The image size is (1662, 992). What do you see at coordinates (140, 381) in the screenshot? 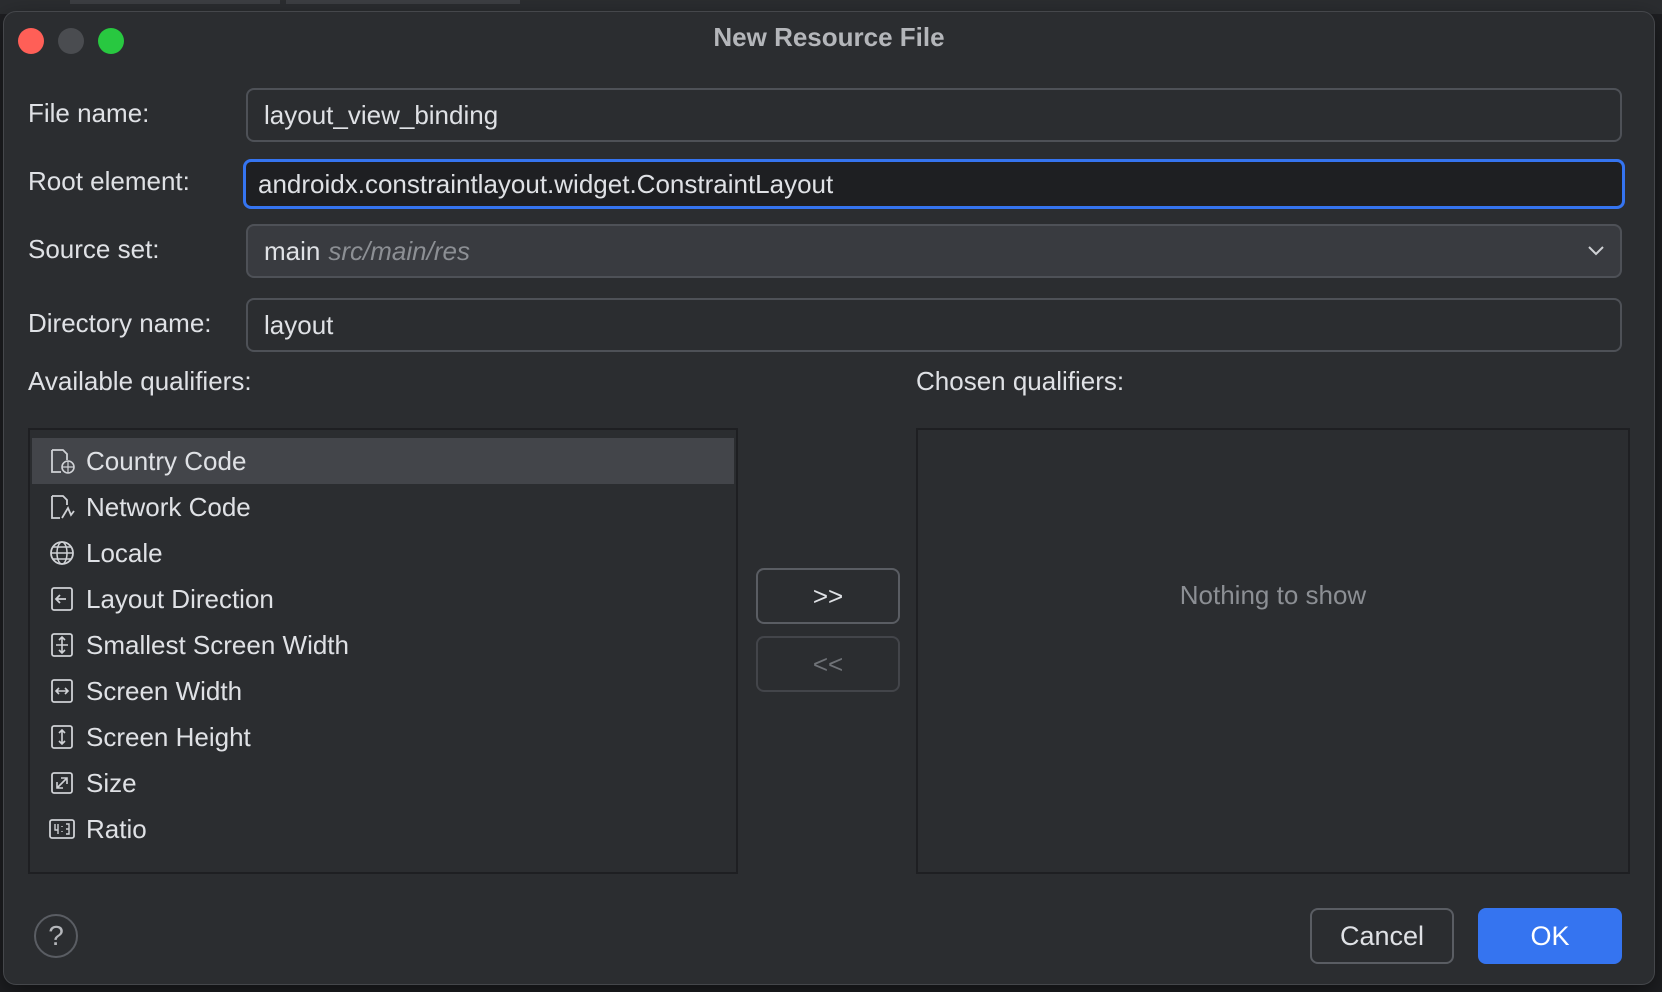
I see `available-qualifiers-label: Available qualifiers:` at bounding box center [140, 381].